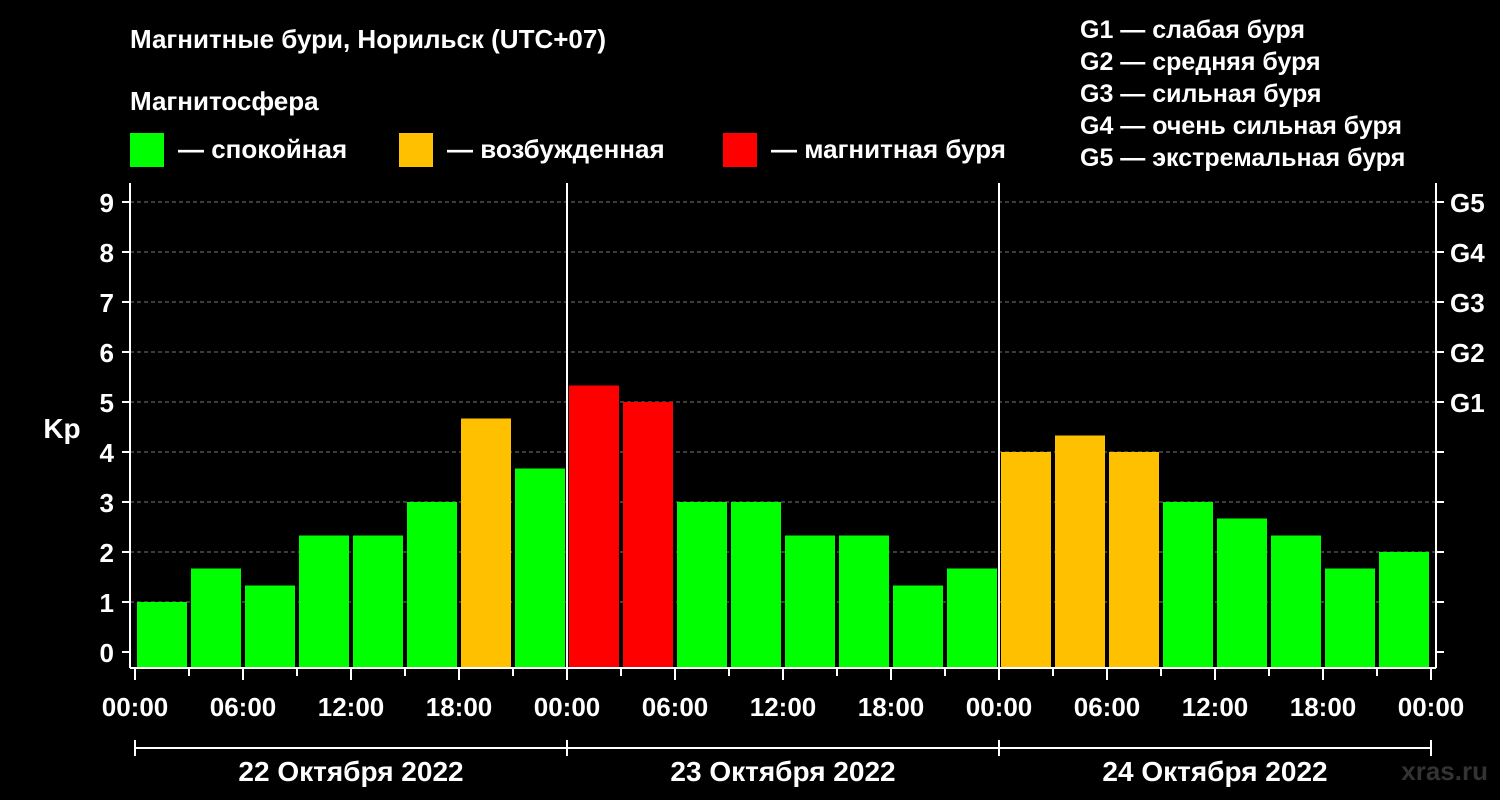  What do you see at coordinates (1467, 353) in the screenshot?
I see `g-level-label: G2` at bounding box center [1467, 353].